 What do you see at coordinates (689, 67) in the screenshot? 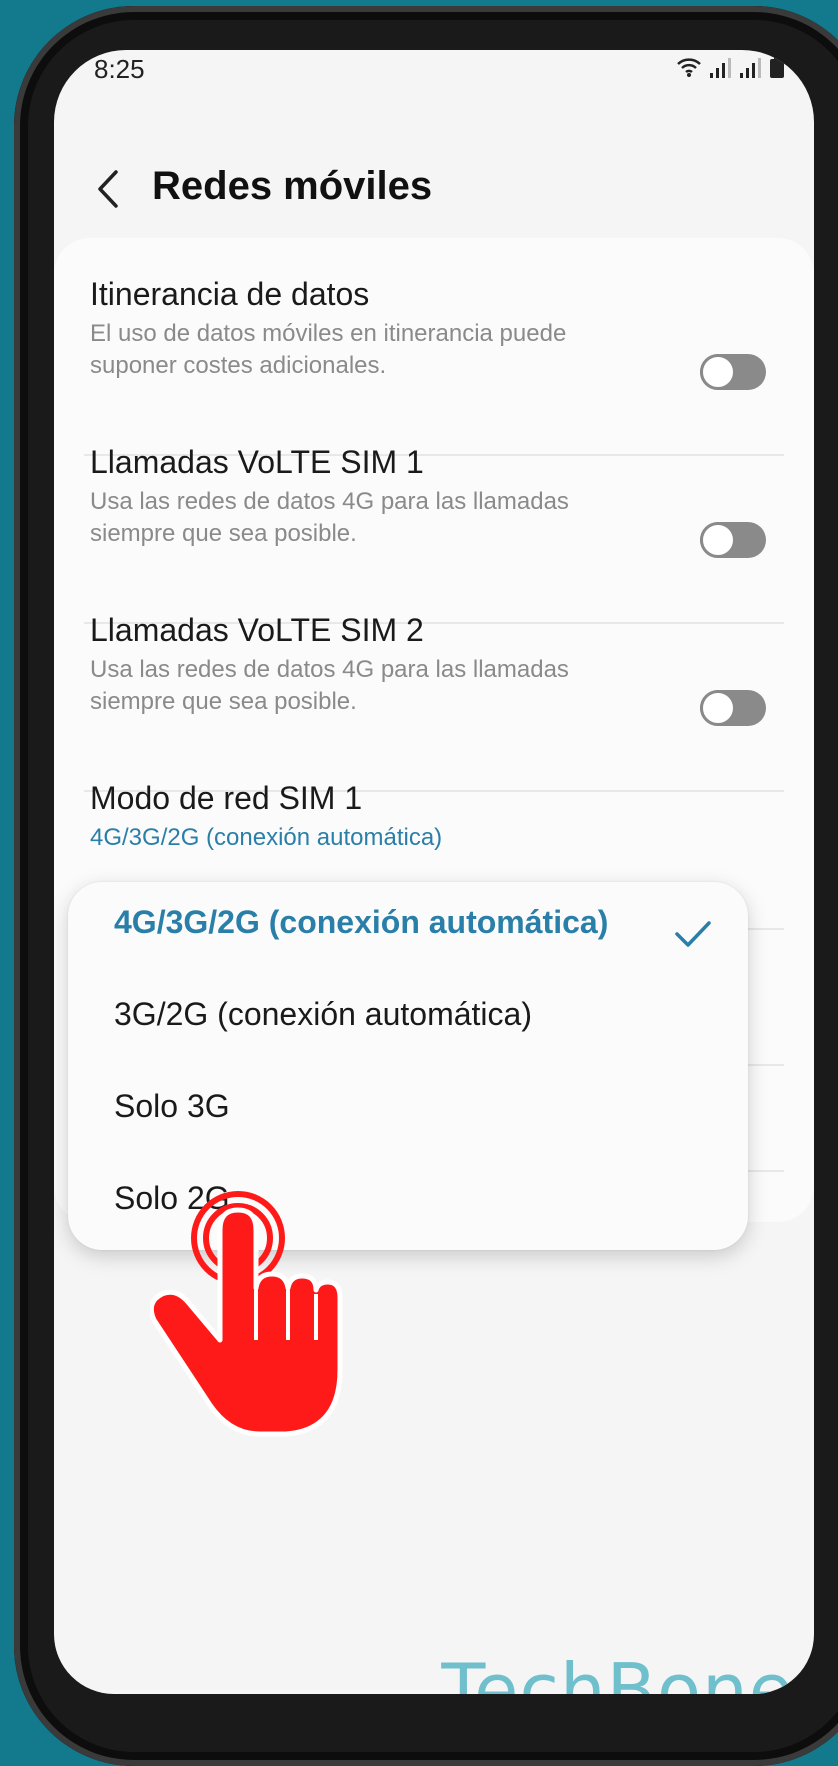
I see `wifi-icon` at bounding box center [689, 67].